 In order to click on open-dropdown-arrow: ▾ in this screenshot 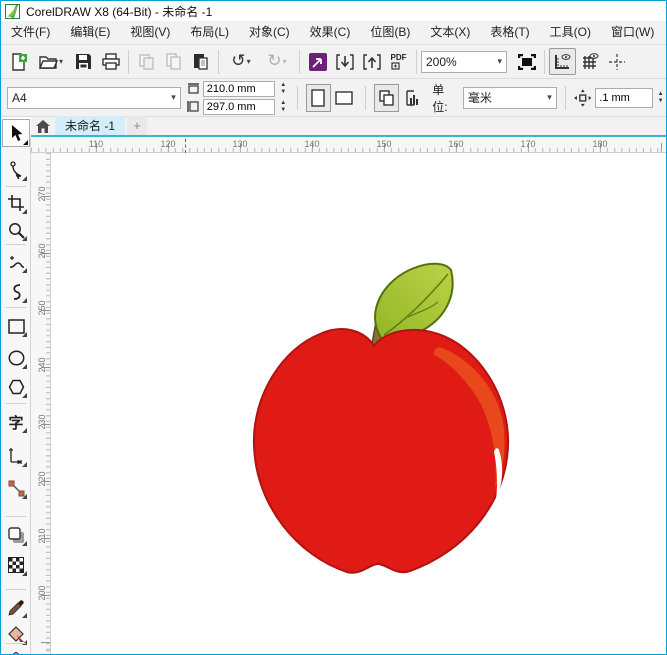, I will do `click(60, 61)`.